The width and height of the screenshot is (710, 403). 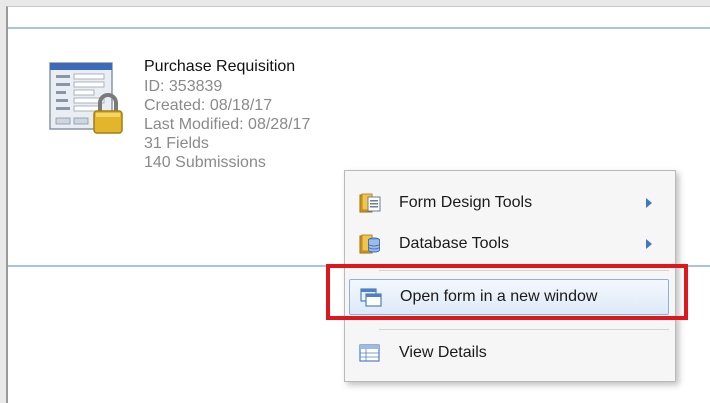 I want to click on menu-separator, so click(x=524, y=329).